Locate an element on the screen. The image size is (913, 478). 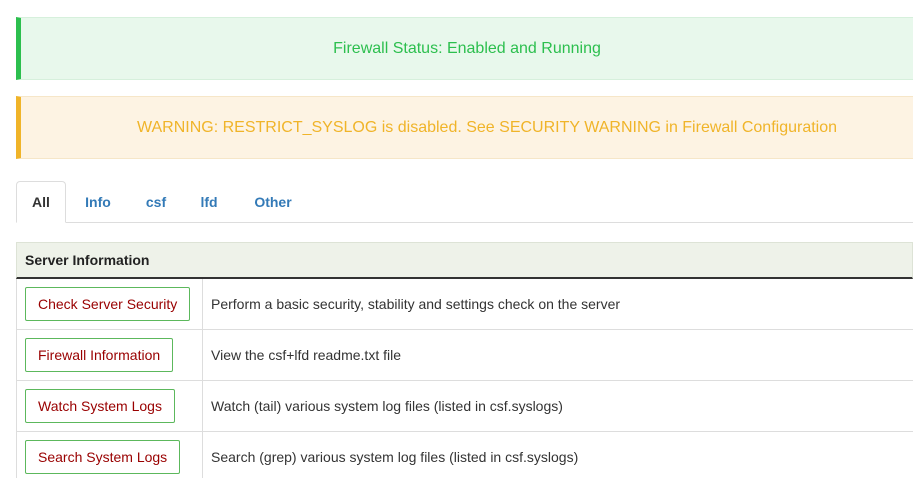
button-cell: Search System Logs is located at coordinates (110, 455).